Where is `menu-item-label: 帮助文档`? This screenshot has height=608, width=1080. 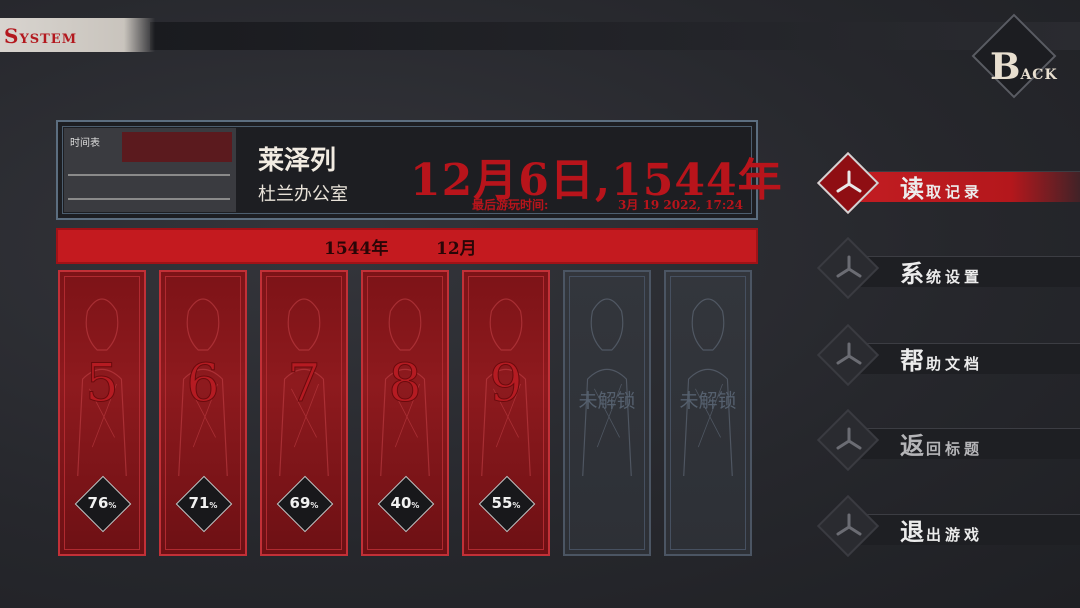 menu-item-label: 帮助文档 is located at coordinates (942, 361).